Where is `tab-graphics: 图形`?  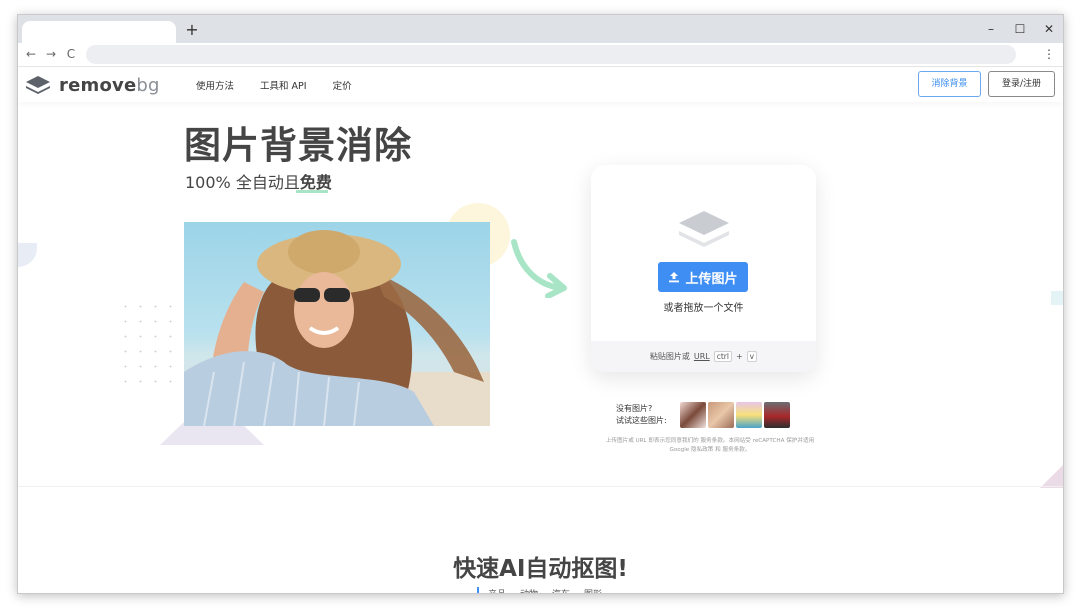
tab-graphics: 图形 is located at coordinates (593, 590).